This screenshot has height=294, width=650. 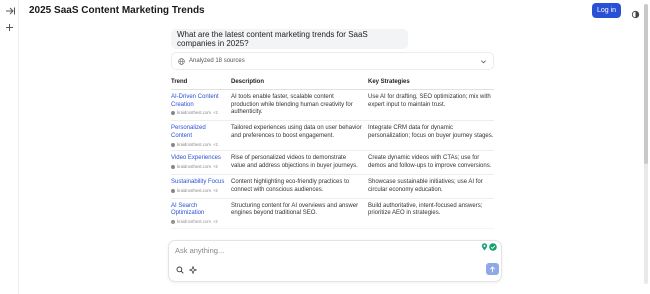 I want to click on location-pin-icon, so click(x=484, y=247).